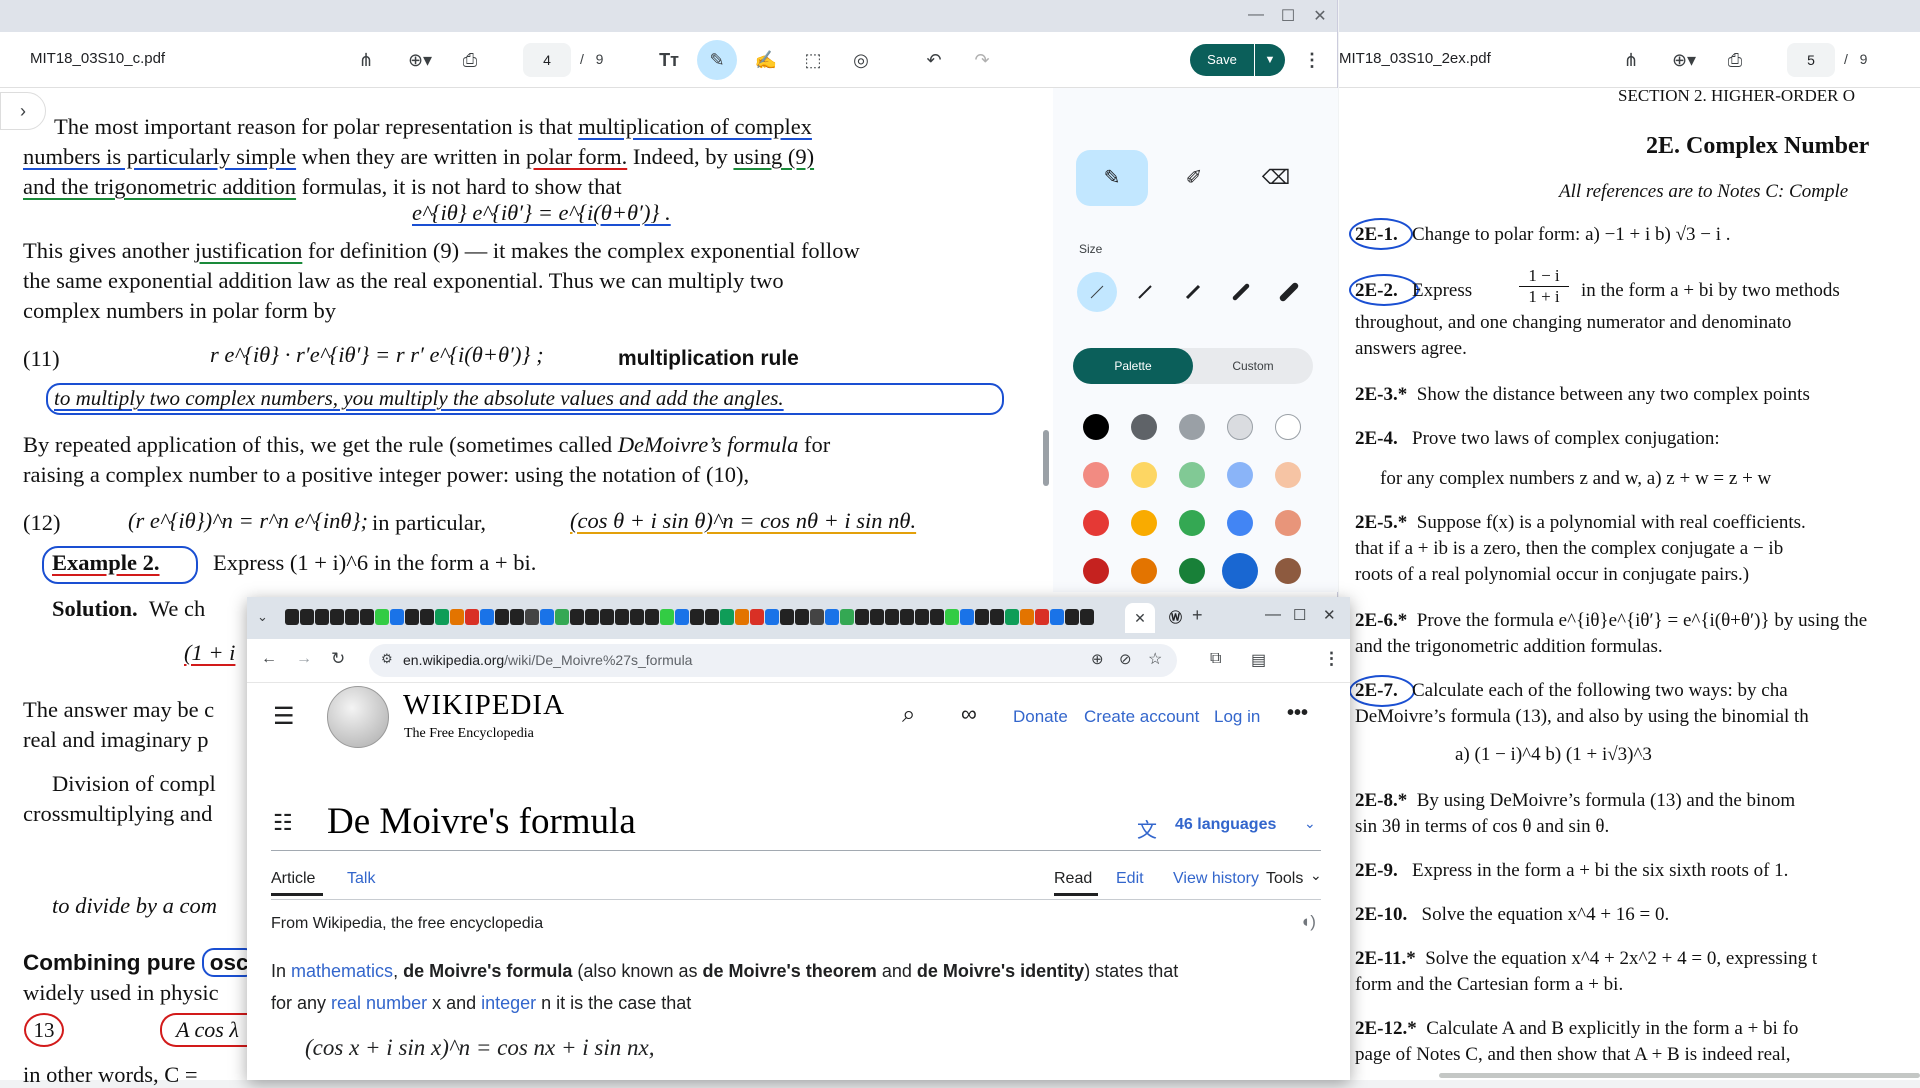  What do you see at coordinates (304, 659) in the screenshot?
I see `forward-icon: →` at bounding box center [304, 659].